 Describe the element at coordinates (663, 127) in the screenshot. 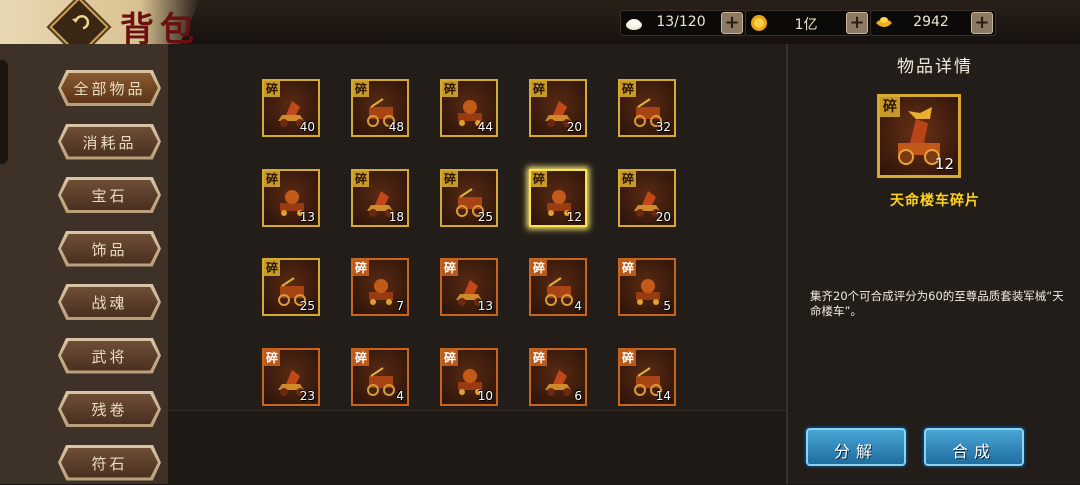

I see `item-count: 32` at that location.